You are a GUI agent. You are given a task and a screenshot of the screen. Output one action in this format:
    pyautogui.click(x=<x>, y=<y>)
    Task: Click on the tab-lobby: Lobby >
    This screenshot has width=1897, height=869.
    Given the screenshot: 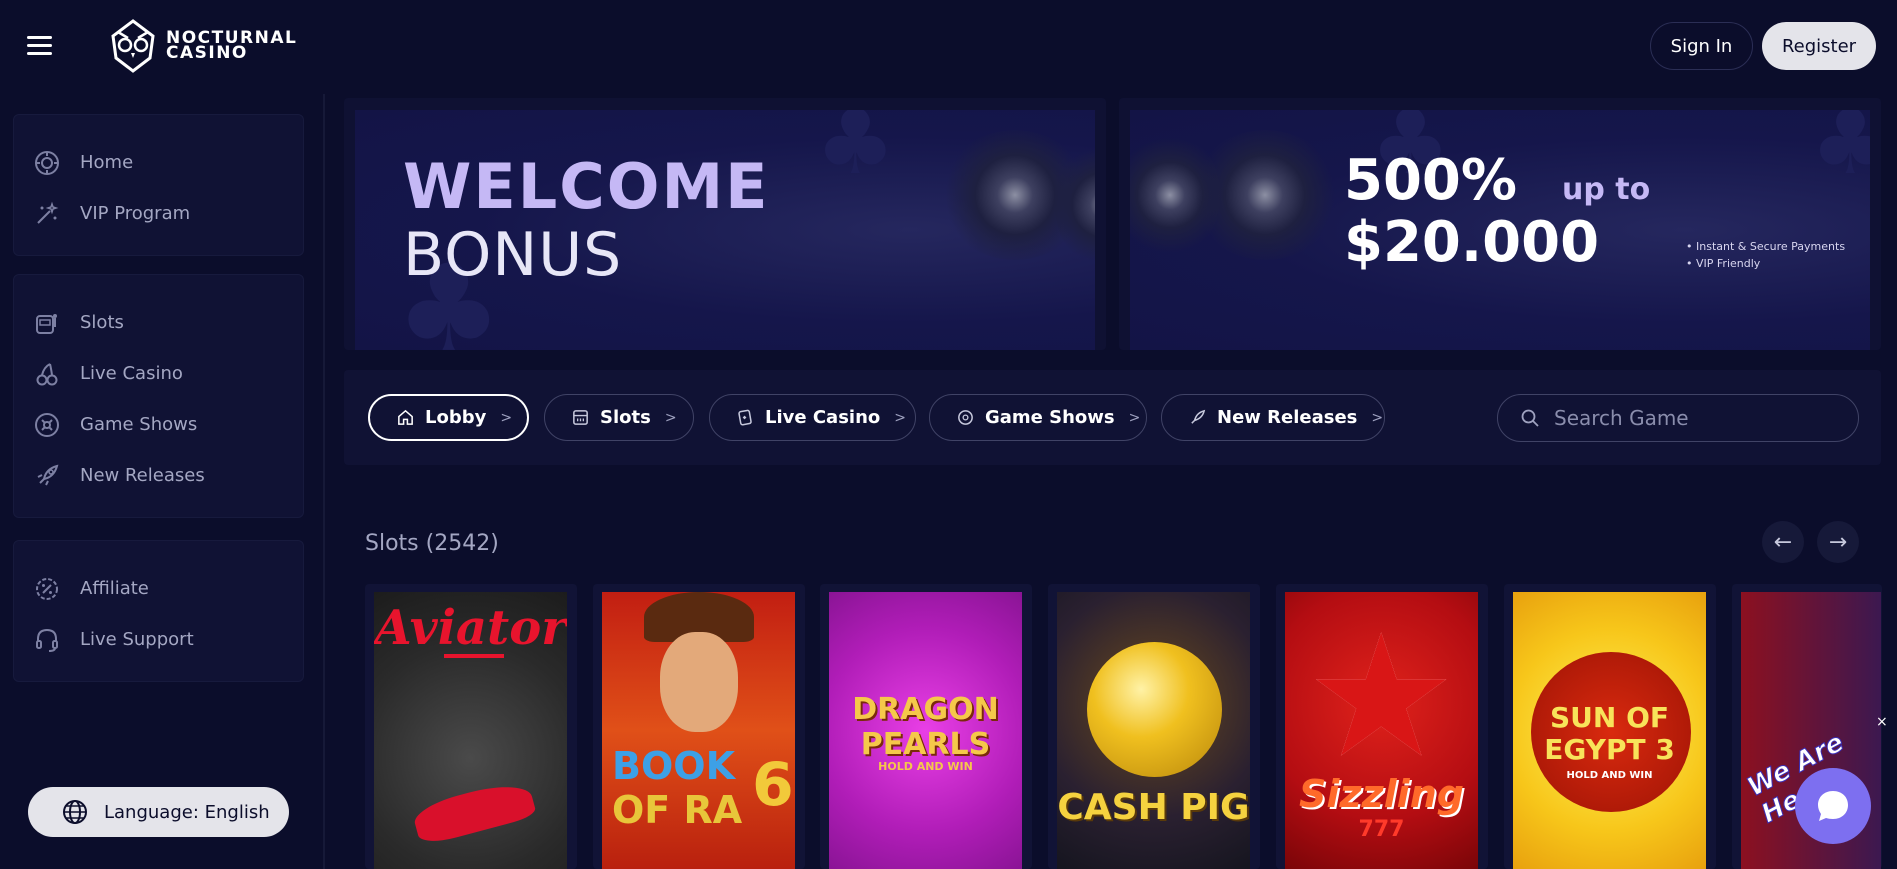 What is the action you would take?
    pyautogui.click(x=448, y=417)
    